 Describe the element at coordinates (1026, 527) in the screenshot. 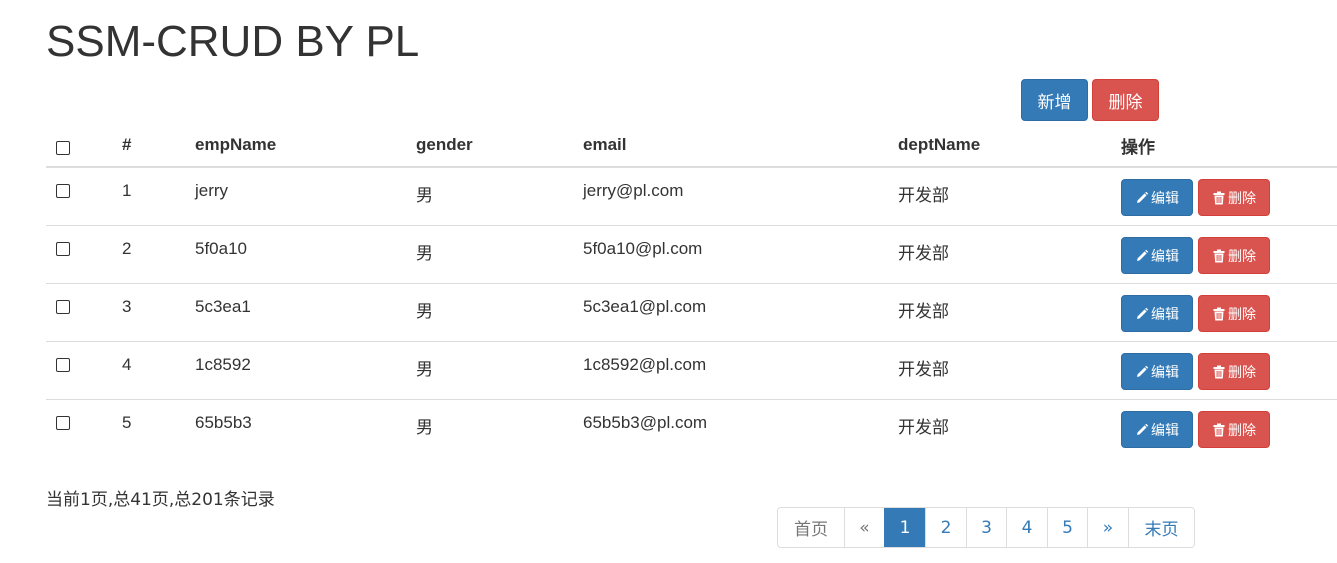

I see `page-link-4: 4` at that location.